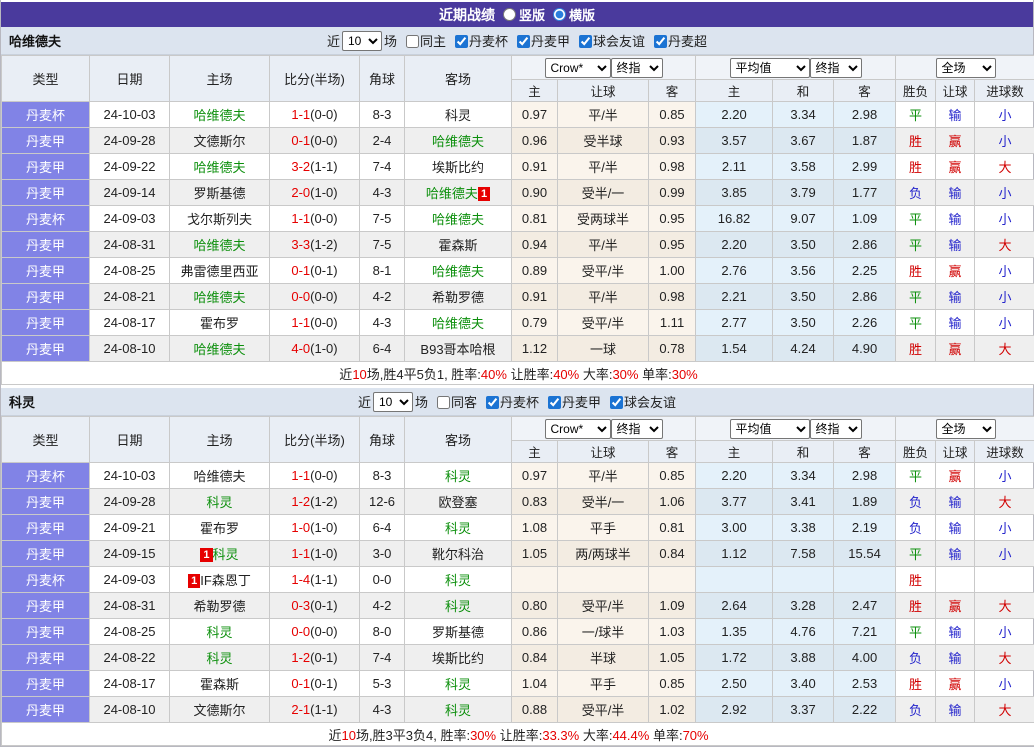 The image size is (1034, 747). What do you see at coordinates (1004, 658) in the screenshot?
I see `result-goals: 大` at bounding box center [1004, 658].